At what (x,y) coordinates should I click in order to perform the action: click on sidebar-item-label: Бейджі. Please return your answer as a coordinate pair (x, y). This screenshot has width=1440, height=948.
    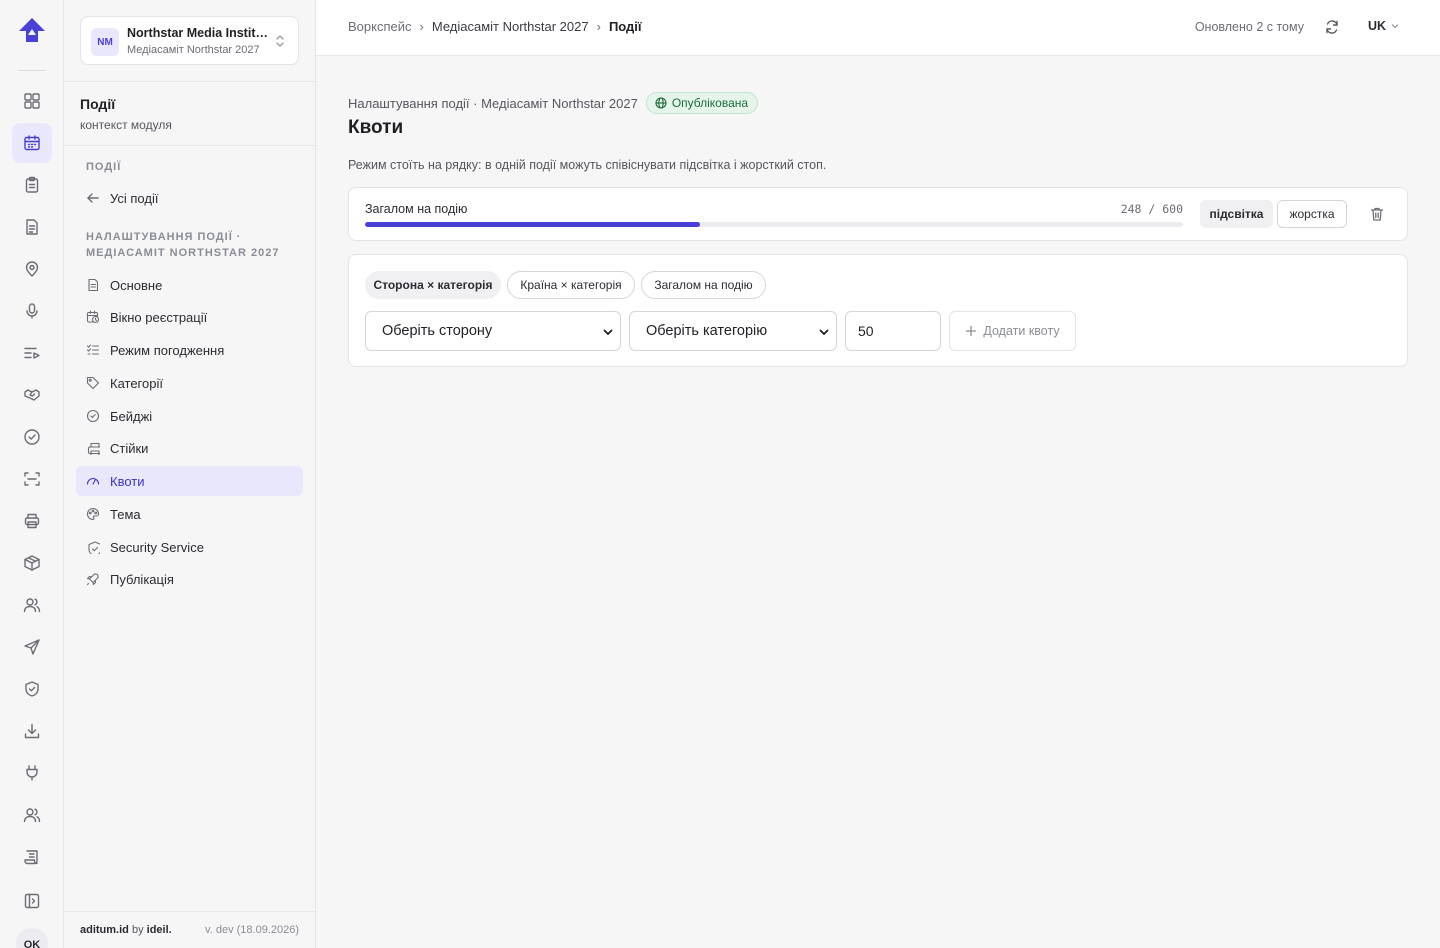
    Looking at the image, I should click on (131, 416).